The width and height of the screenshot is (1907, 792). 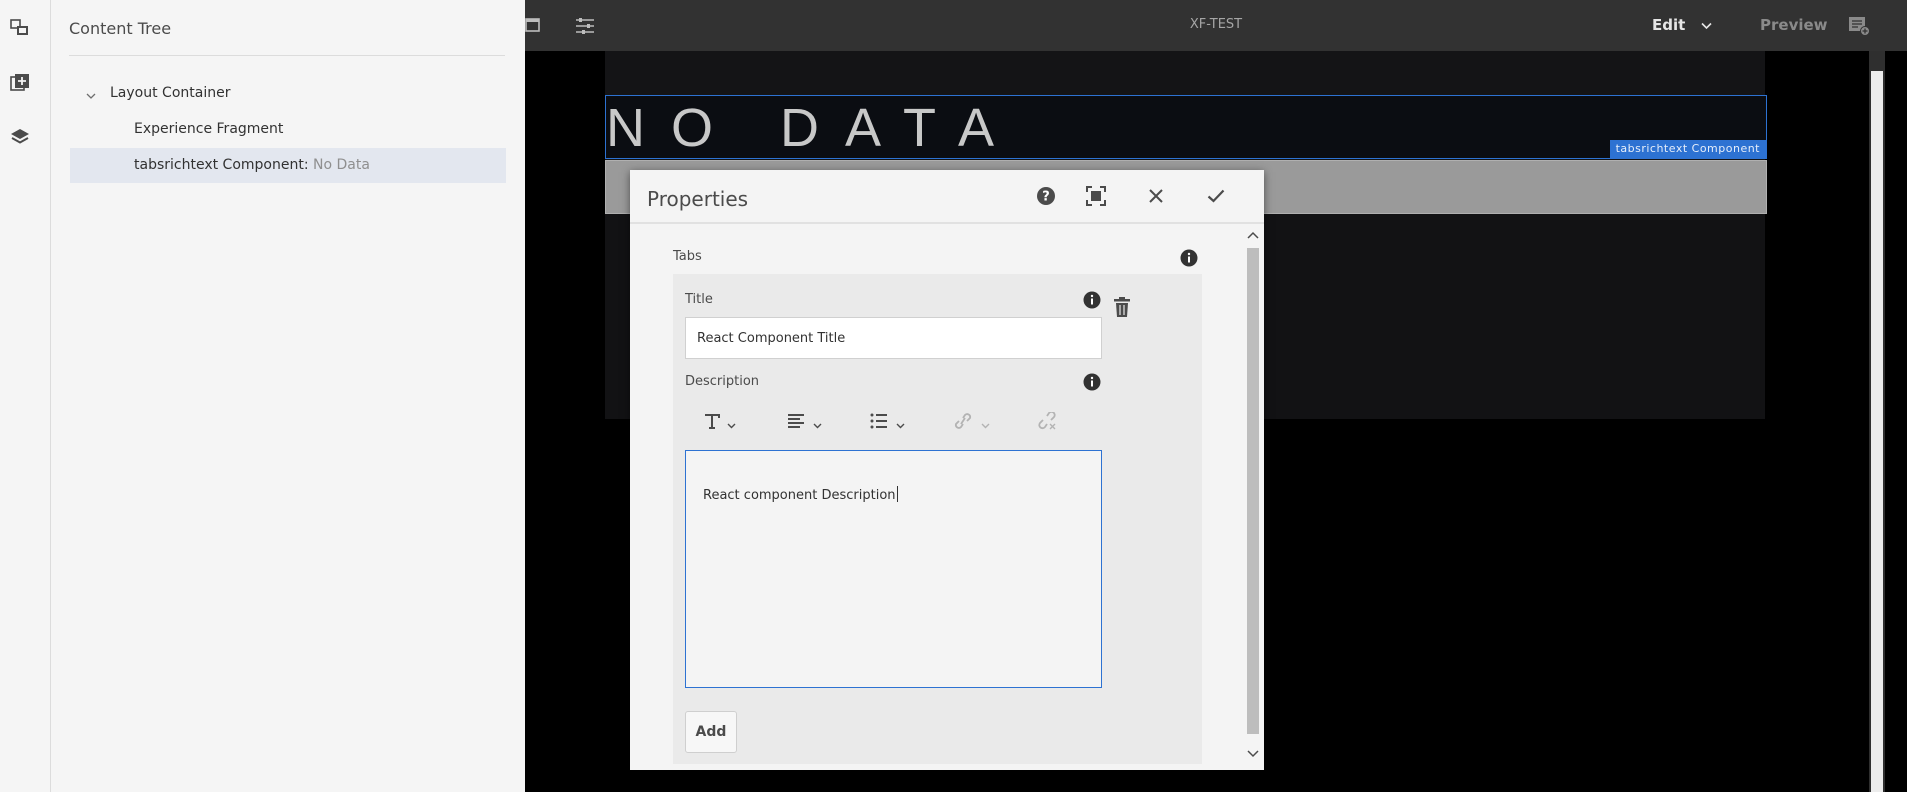 I want to click on text-format-icon, so click(x=712, y=423).